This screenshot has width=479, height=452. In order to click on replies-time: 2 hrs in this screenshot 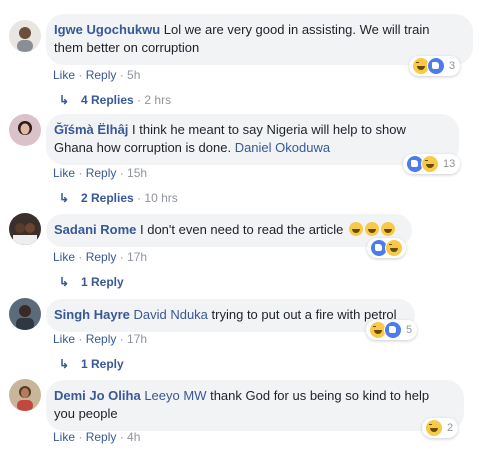, I will do `click(158, 100)`.